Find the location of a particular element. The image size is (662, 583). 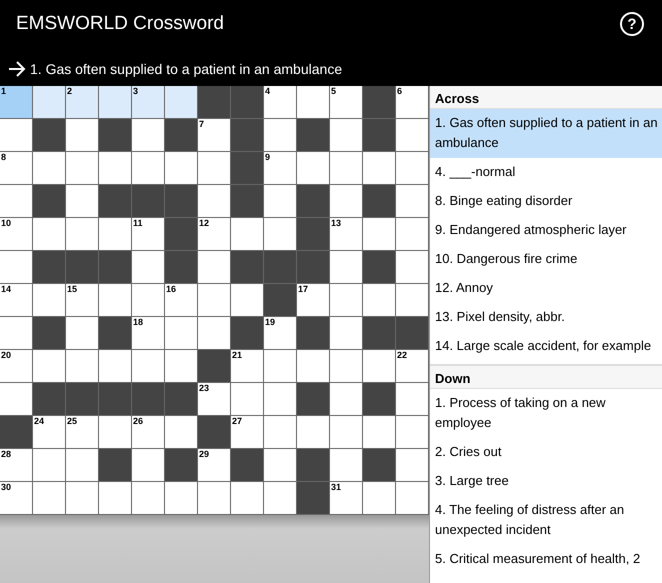

grid-cell: 29 is located at coordinates (214, 465).